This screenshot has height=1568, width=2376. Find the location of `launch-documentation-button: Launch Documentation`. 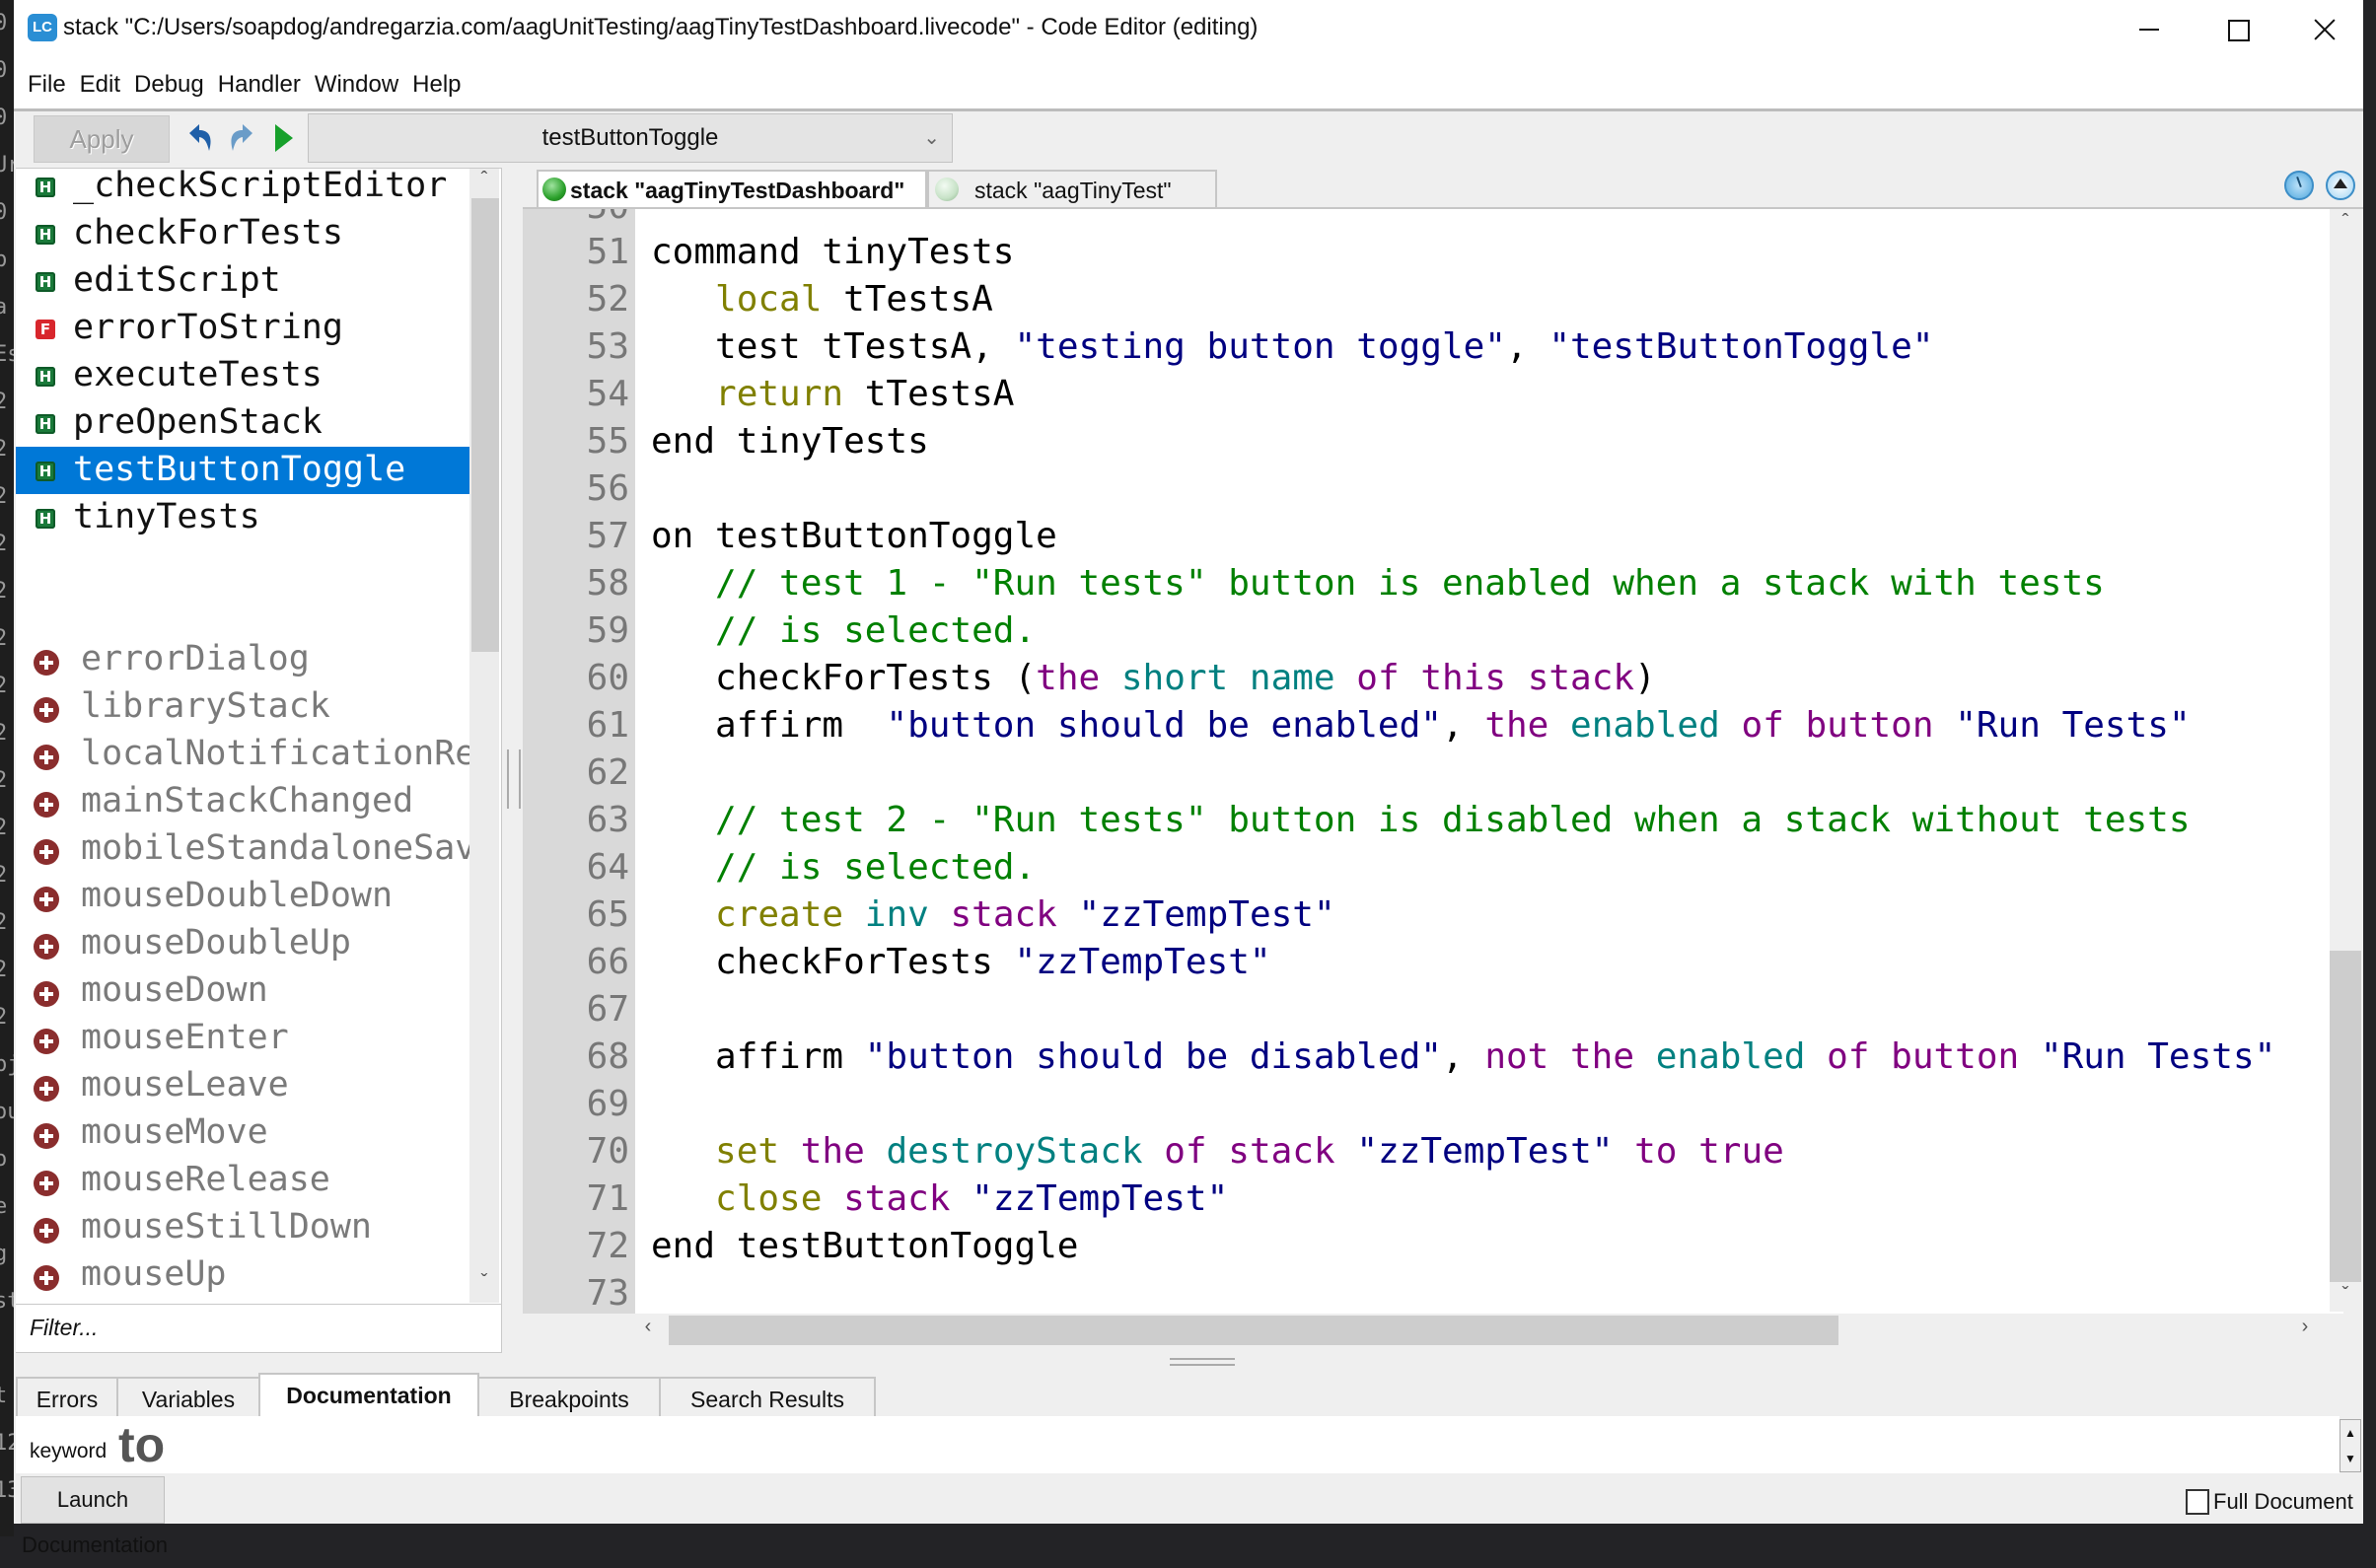

launch-documentation-button: Launch Documentation is located at coordinates (94, 1516).